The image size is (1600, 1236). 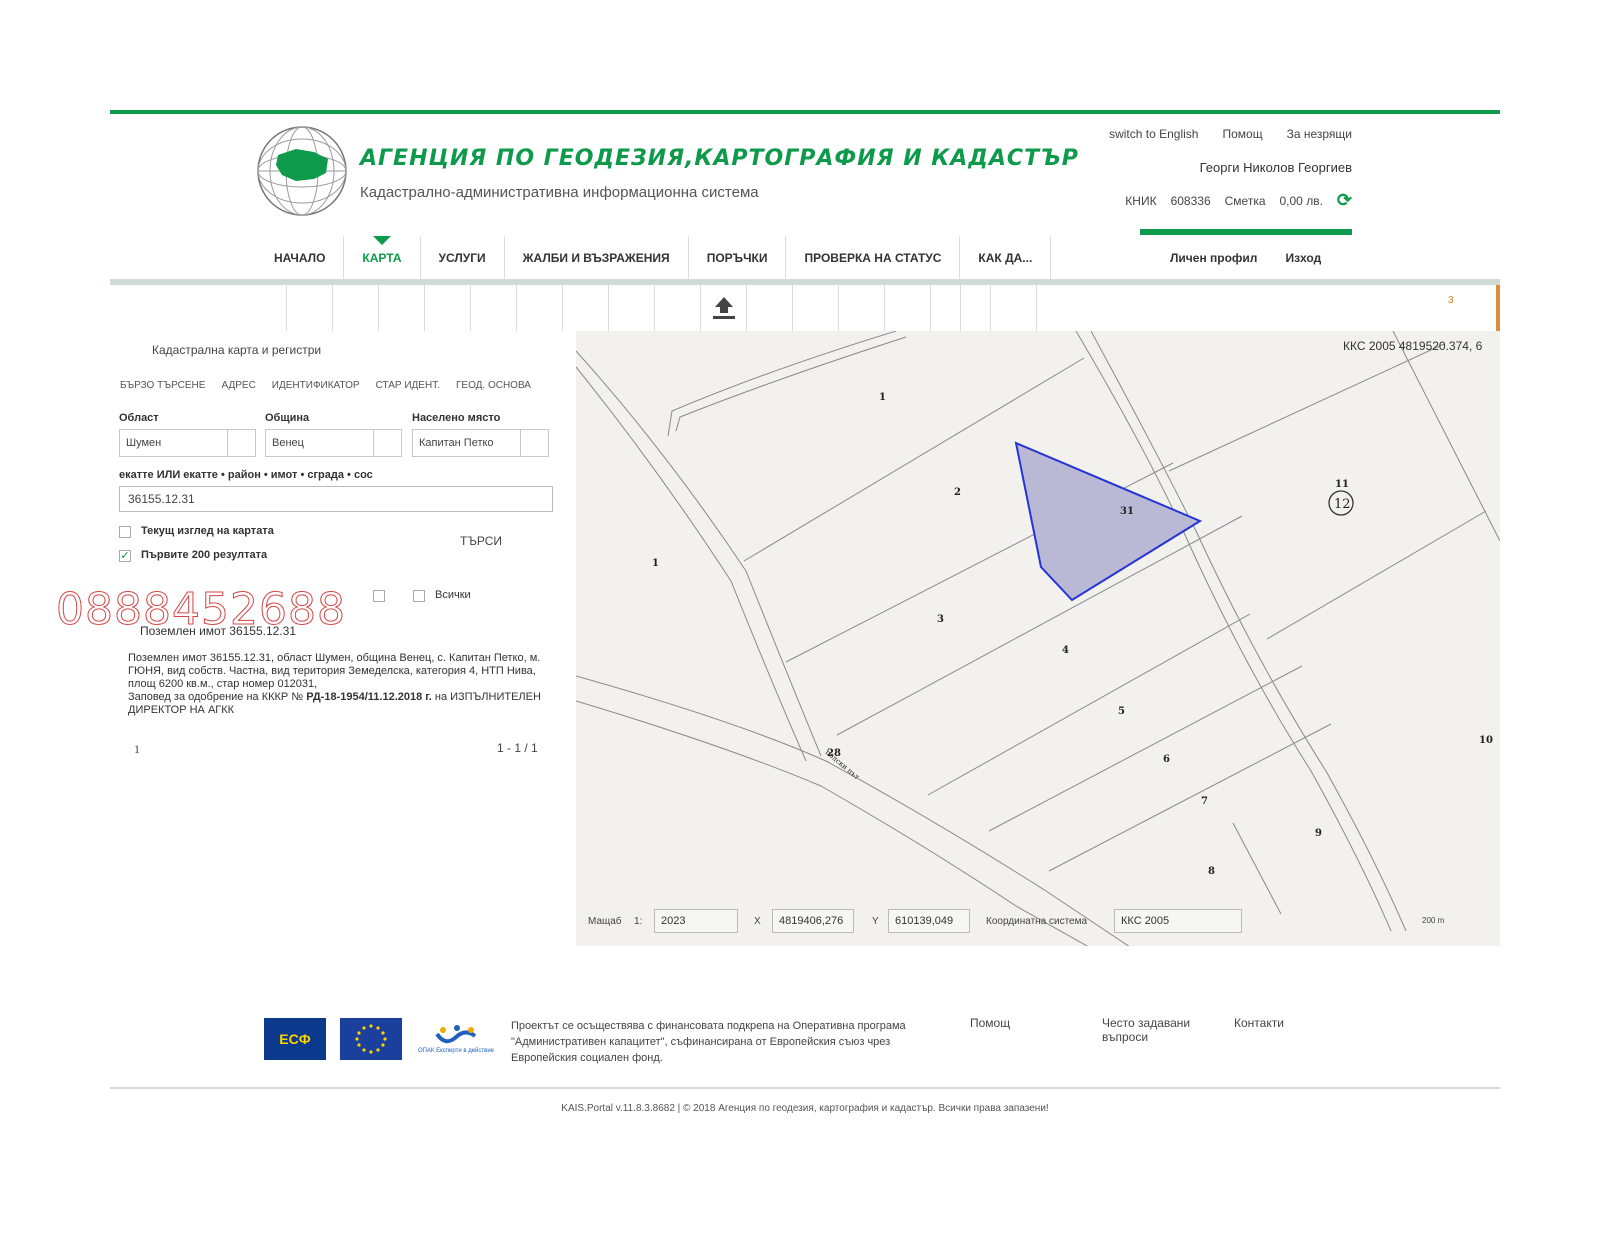 I want to click on settlement-select: Капитан Петко, so click(x=480, y=443).